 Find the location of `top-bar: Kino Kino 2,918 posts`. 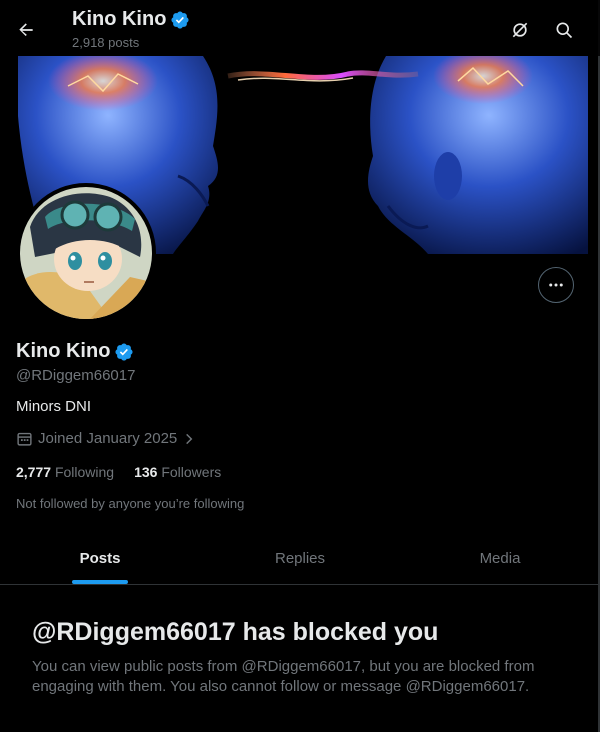

top-bar: Kino Kino 2,918 posts is located at coordinates (300, 28).